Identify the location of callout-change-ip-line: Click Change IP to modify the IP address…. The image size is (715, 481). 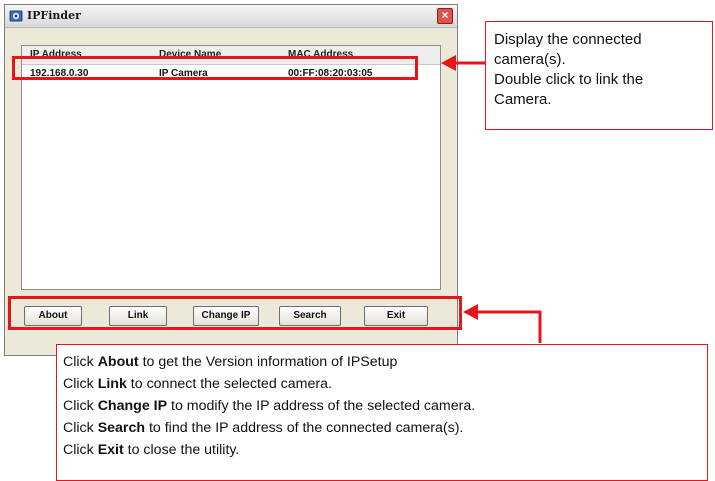
(269, 406).